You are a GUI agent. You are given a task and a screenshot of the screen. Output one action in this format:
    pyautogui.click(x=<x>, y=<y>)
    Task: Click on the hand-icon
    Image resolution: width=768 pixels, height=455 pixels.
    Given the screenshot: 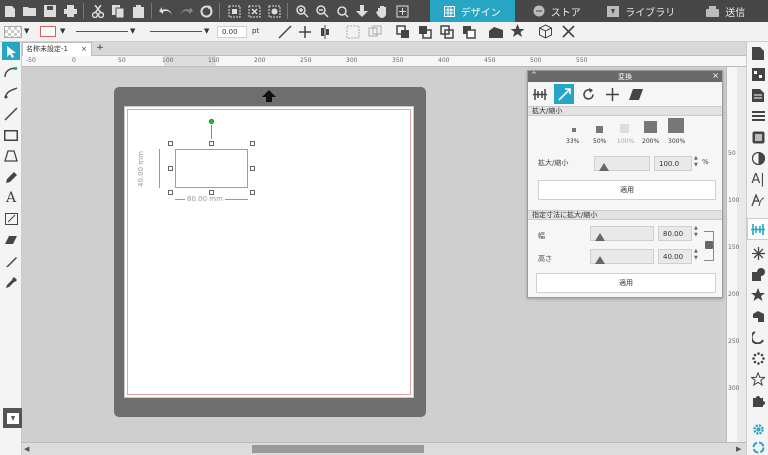 What is the action you would take?
    pyautogui.click(x=382, y=11)
    